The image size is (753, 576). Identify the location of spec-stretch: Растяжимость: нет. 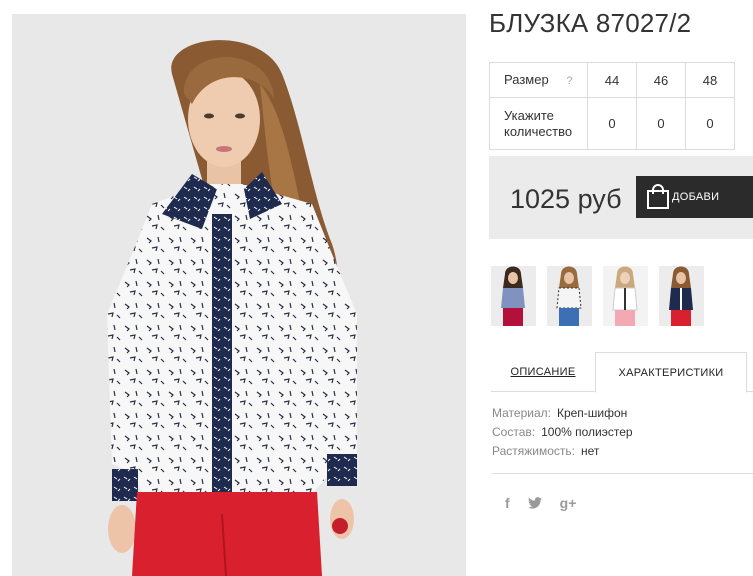
(562, 453).